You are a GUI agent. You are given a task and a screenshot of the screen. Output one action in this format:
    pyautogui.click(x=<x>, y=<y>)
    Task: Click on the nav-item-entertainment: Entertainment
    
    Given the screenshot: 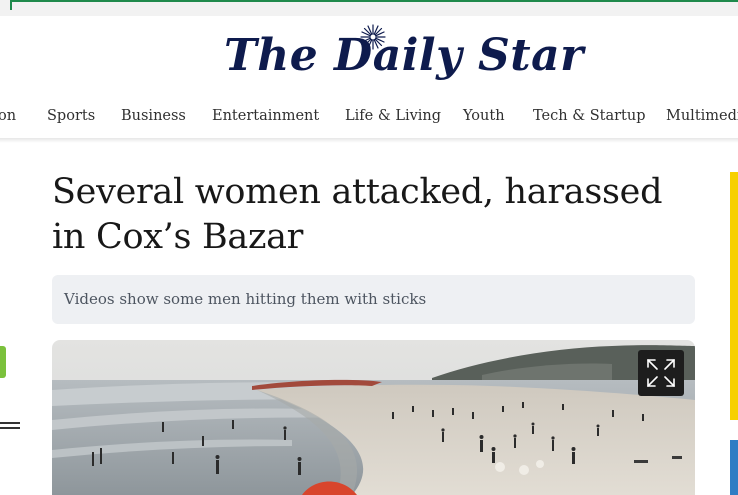 What is the action you would take?
    pyautogui.click(x=265, y=116)
    